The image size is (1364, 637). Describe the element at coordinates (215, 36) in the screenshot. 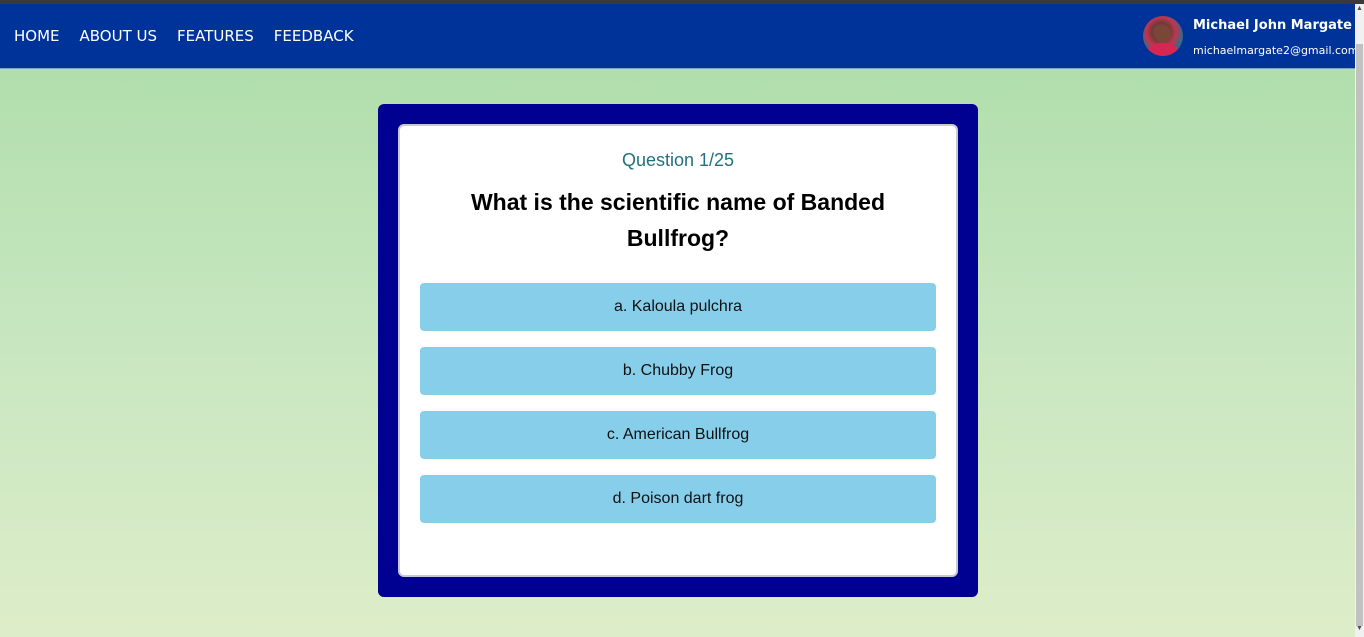

I see `nav-item-features: FEATURES` at that location.